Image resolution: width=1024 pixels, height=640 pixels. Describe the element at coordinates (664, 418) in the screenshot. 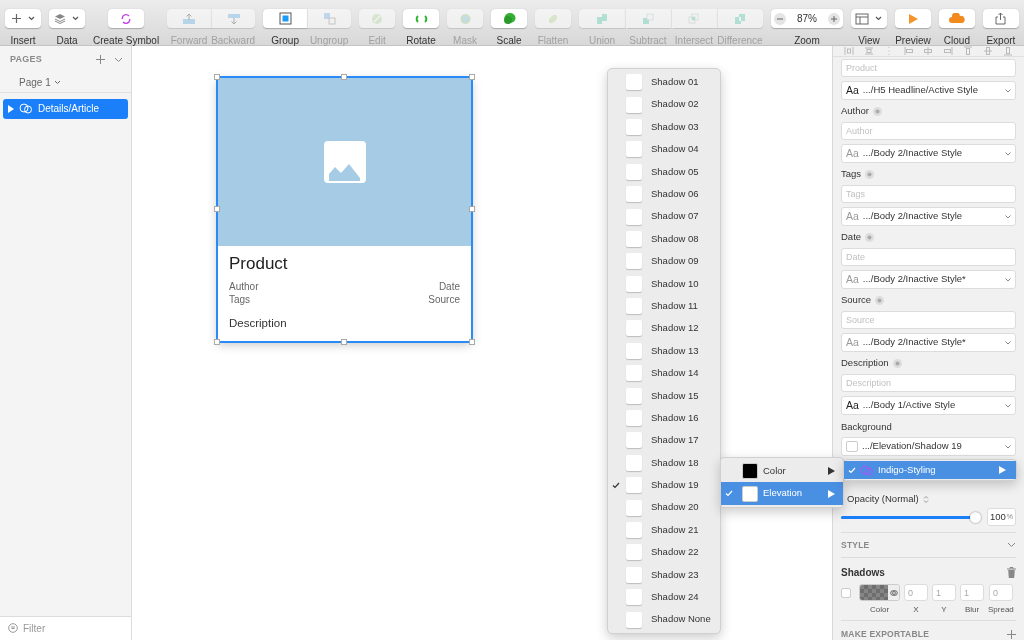

I see `menu-item: Shadow 16` at that location.